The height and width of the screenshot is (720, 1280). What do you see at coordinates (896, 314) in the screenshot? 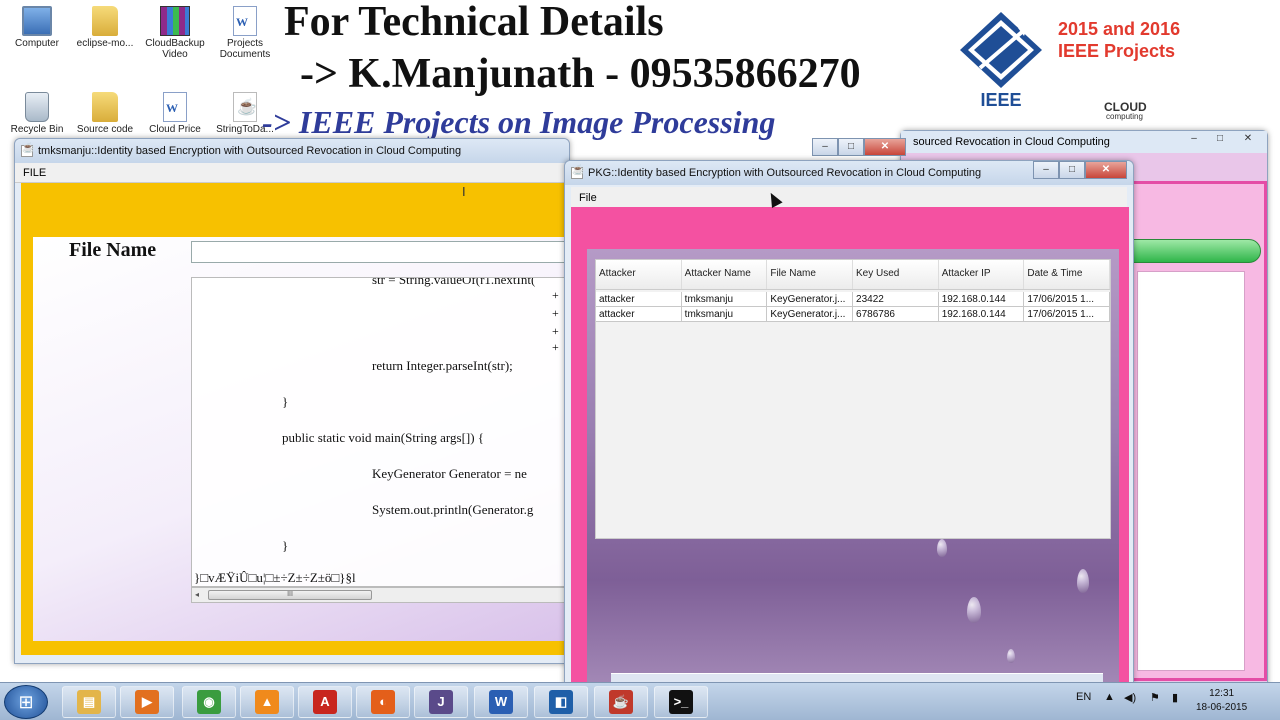
I see `table-cell: 6786786` at bounding box center [896, 314].